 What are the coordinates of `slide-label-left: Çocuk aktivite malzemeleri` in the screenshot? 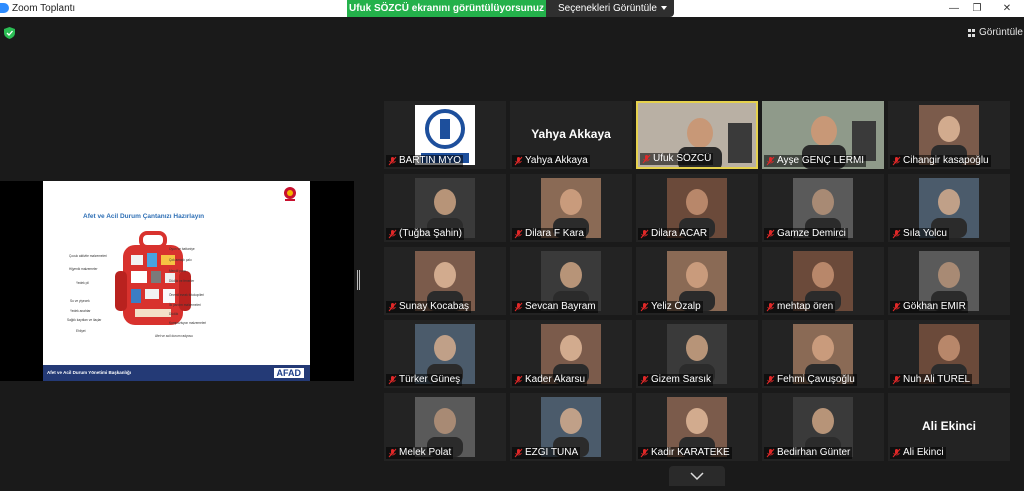 It's located at (88, 256).